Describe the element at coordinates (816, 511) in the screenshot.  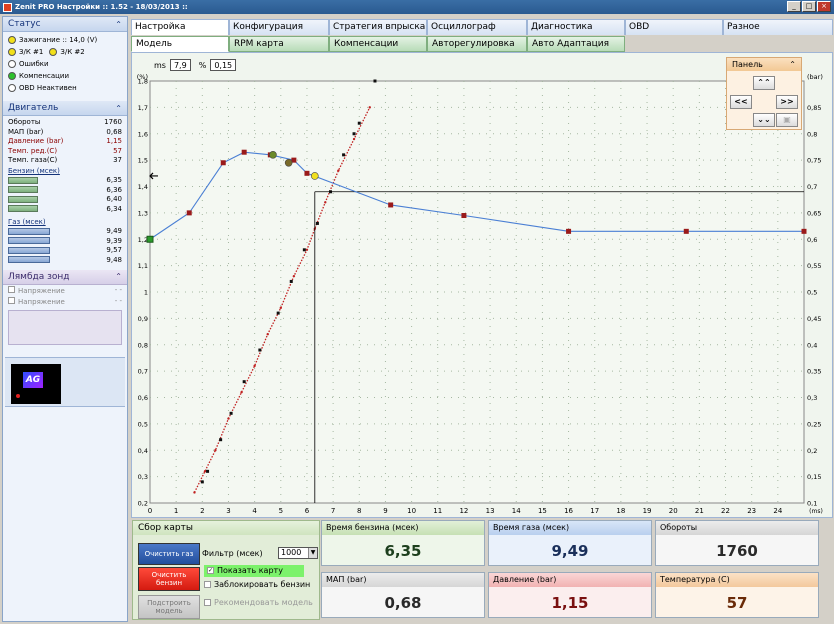
I see `x-unit-label: (ms)` at that location.